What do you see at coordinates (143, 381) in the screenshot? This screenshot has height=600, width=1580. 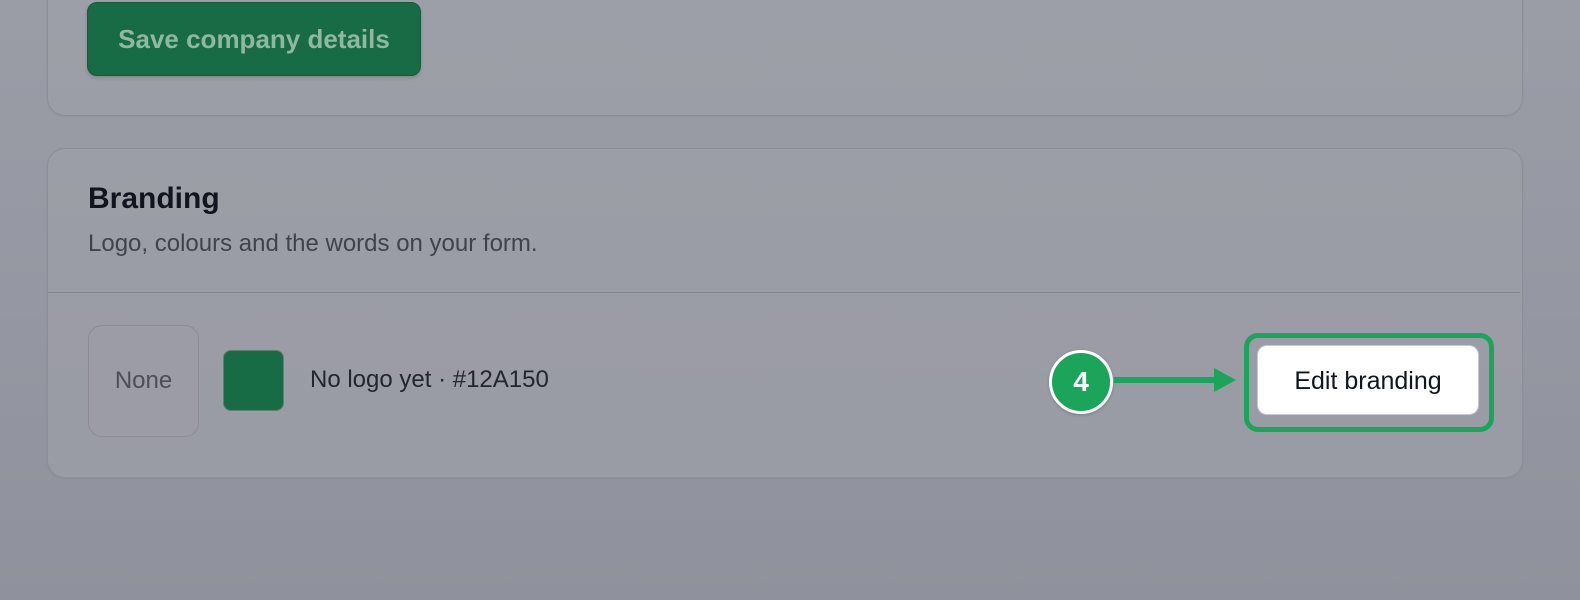 I see `logo-preview: None` at bounding box center [143, 381].